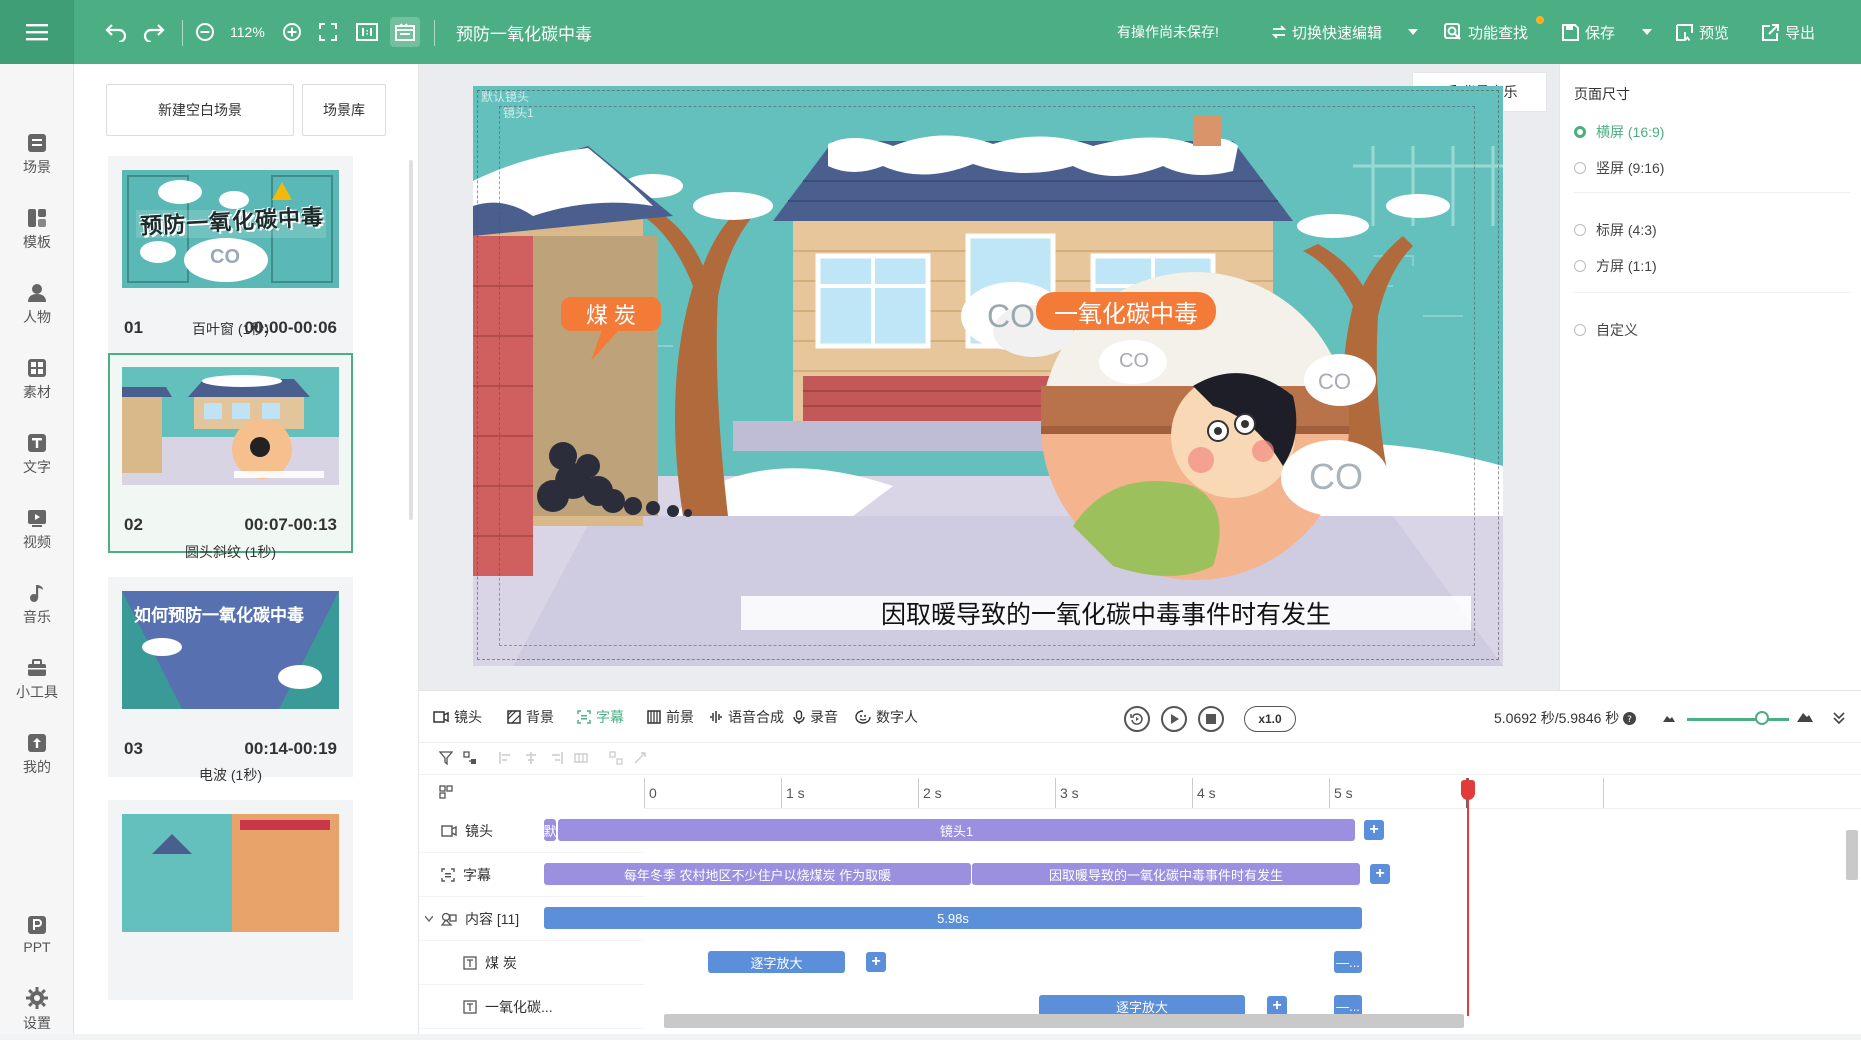 This screenshot has height=1040, width=1861. Describe the element at coordinates (230, 552) in the screenshot. I see `transition-label: 圆头斜纹 (1秒)` at that location.